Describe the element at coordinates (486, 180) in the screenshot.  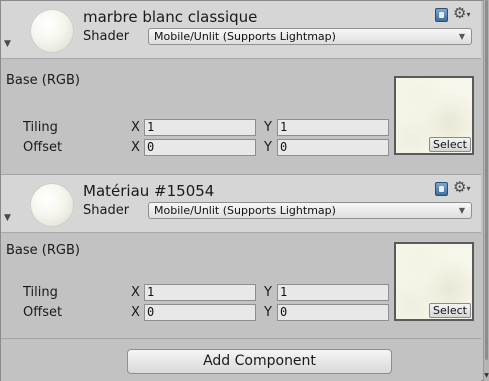
I see `scrollbar-thumb` at that location.